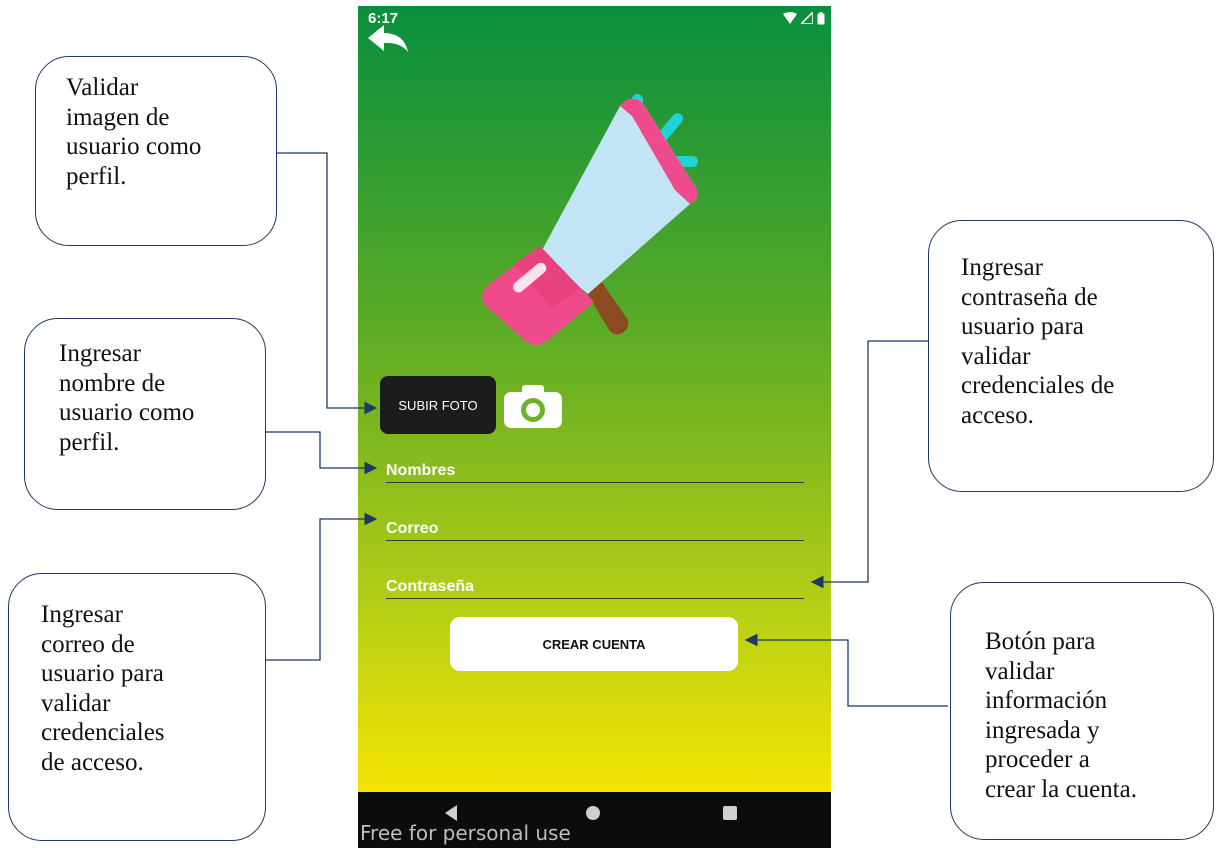 The height and width of the screenshot is (848, 1224). I want to click on callout-name-text: Ingresar nombre de usuario como perfil., so click(127, 398).